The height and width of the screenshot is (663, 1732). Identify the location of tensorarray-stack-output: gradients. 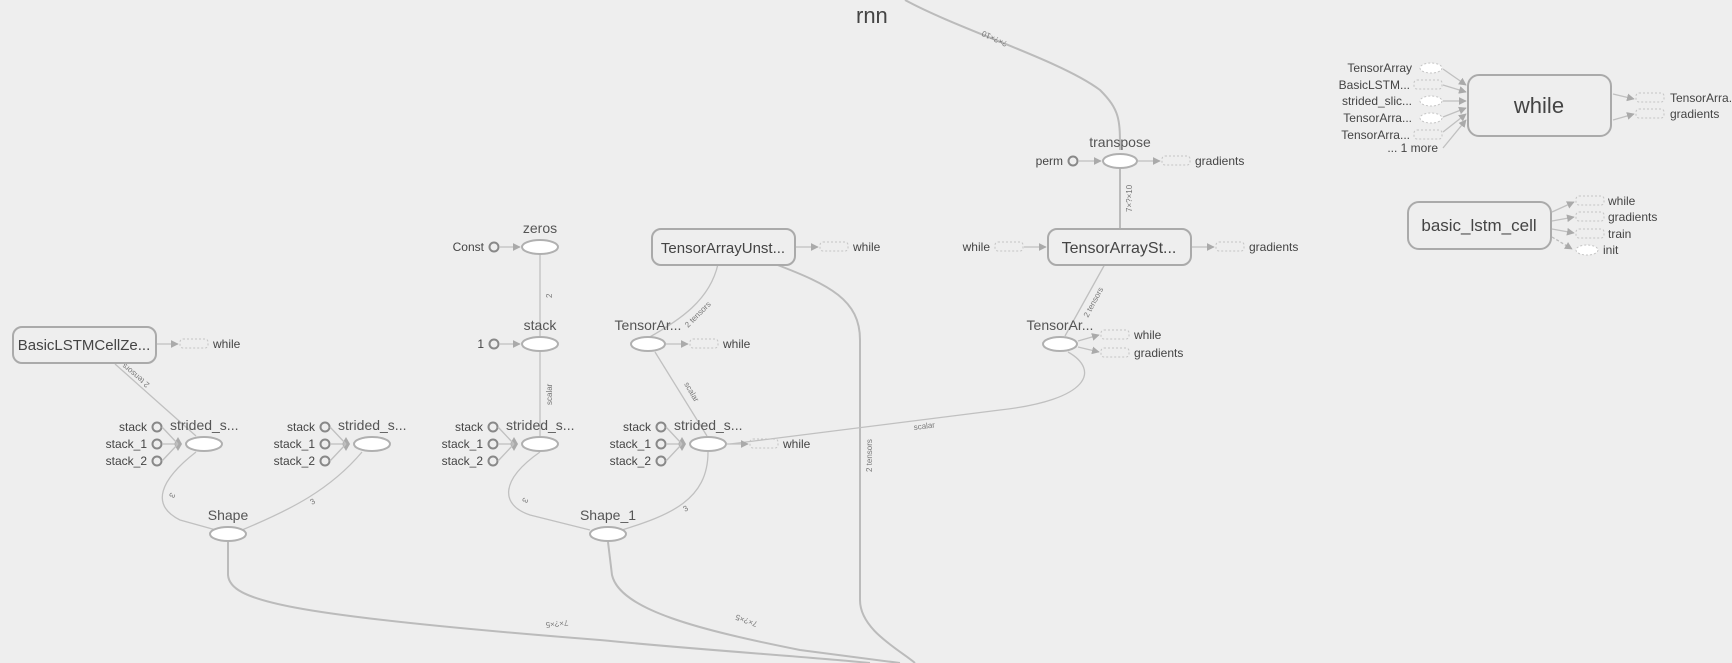
(1245, 247).